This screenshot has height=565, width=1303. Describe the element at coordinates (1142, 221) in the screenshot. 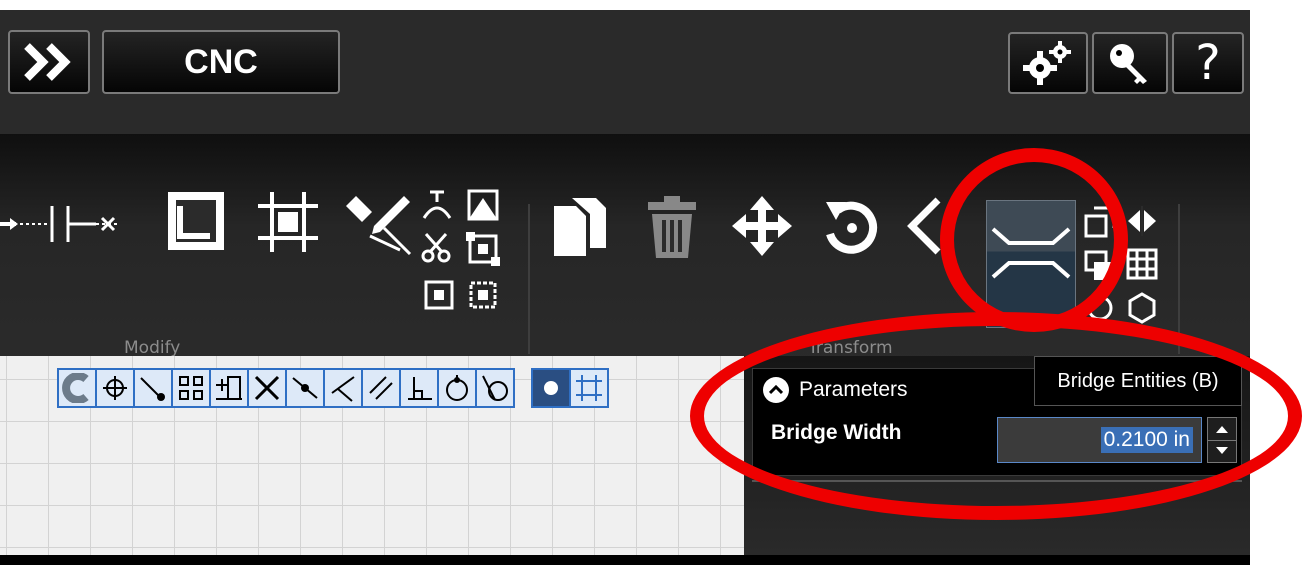

I see `flip-icon` at that location.